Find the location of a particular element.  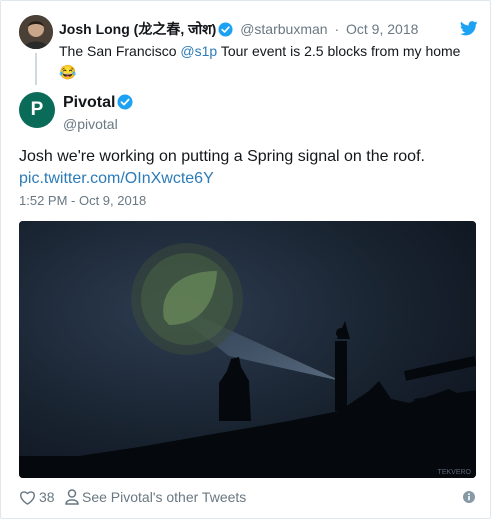

author-name: Pivotal is located at coordinates (89, 102).